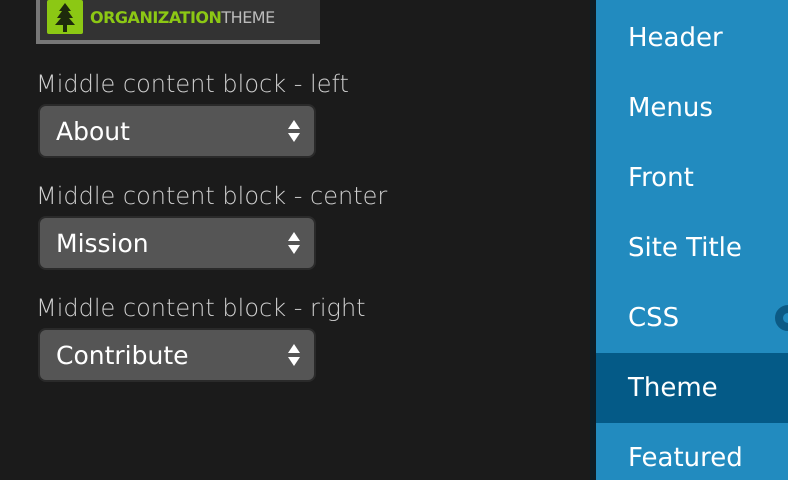 Image resolution: width=788 pixels, height=480 pixels. Describe the element at coordinates (692, 318) in the screenshot. I see `sidebar-item: CSS` at that location.